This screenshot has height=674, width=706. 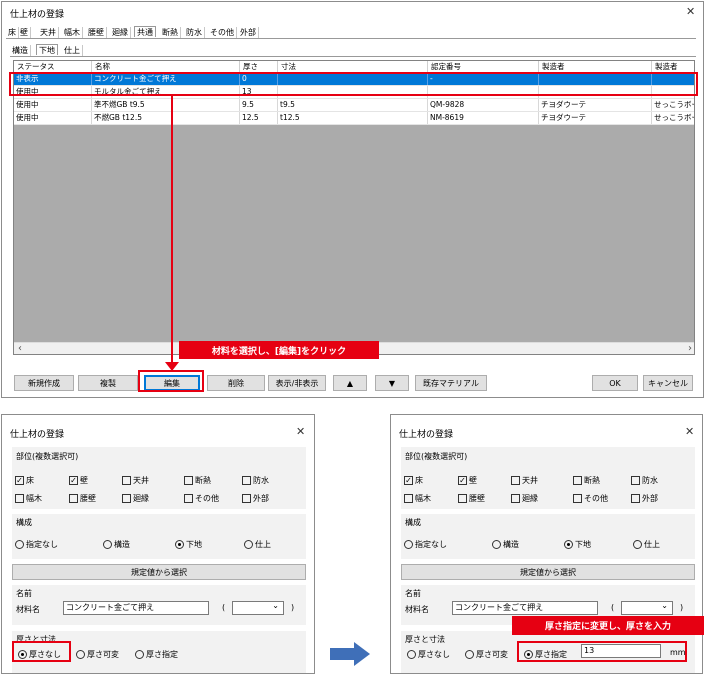 What do you see at coordinates (96, 32) in the screenshot?
I see `tab-4: 腰壁` at bounding box center [96, 32].